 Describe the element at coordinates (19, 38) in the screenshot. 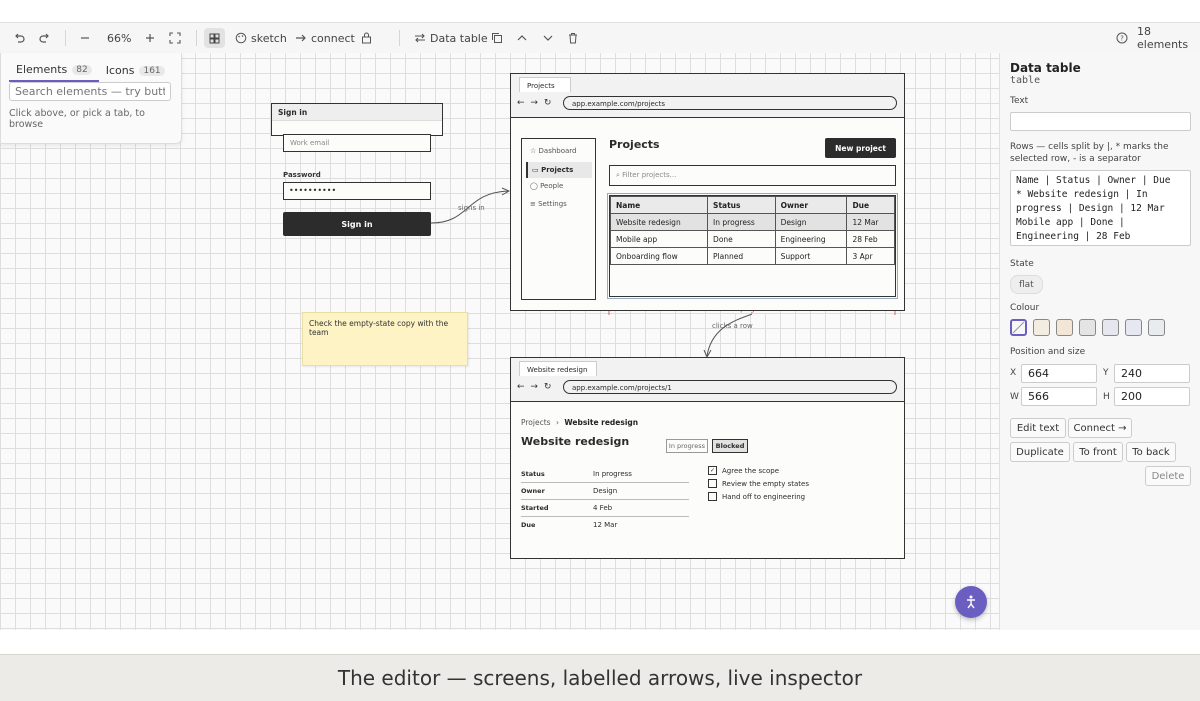

I see `undo-button` at that location.